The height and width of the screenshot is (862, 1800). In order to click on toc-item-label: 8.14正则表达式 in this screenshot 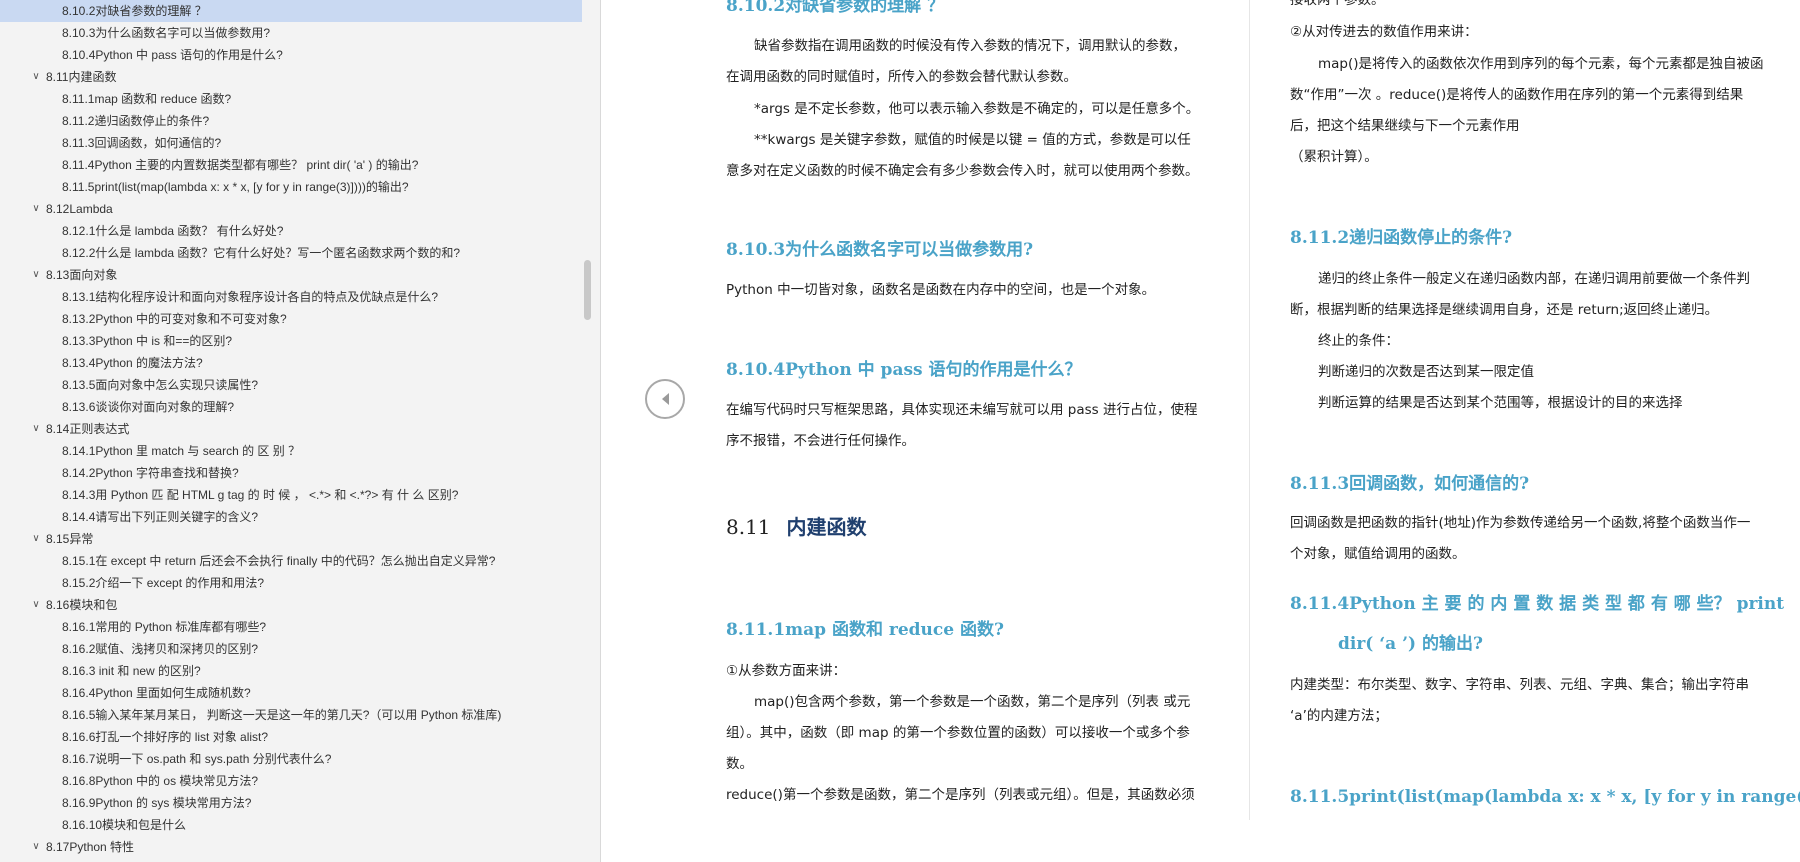, I will do `click(88, 429)`.